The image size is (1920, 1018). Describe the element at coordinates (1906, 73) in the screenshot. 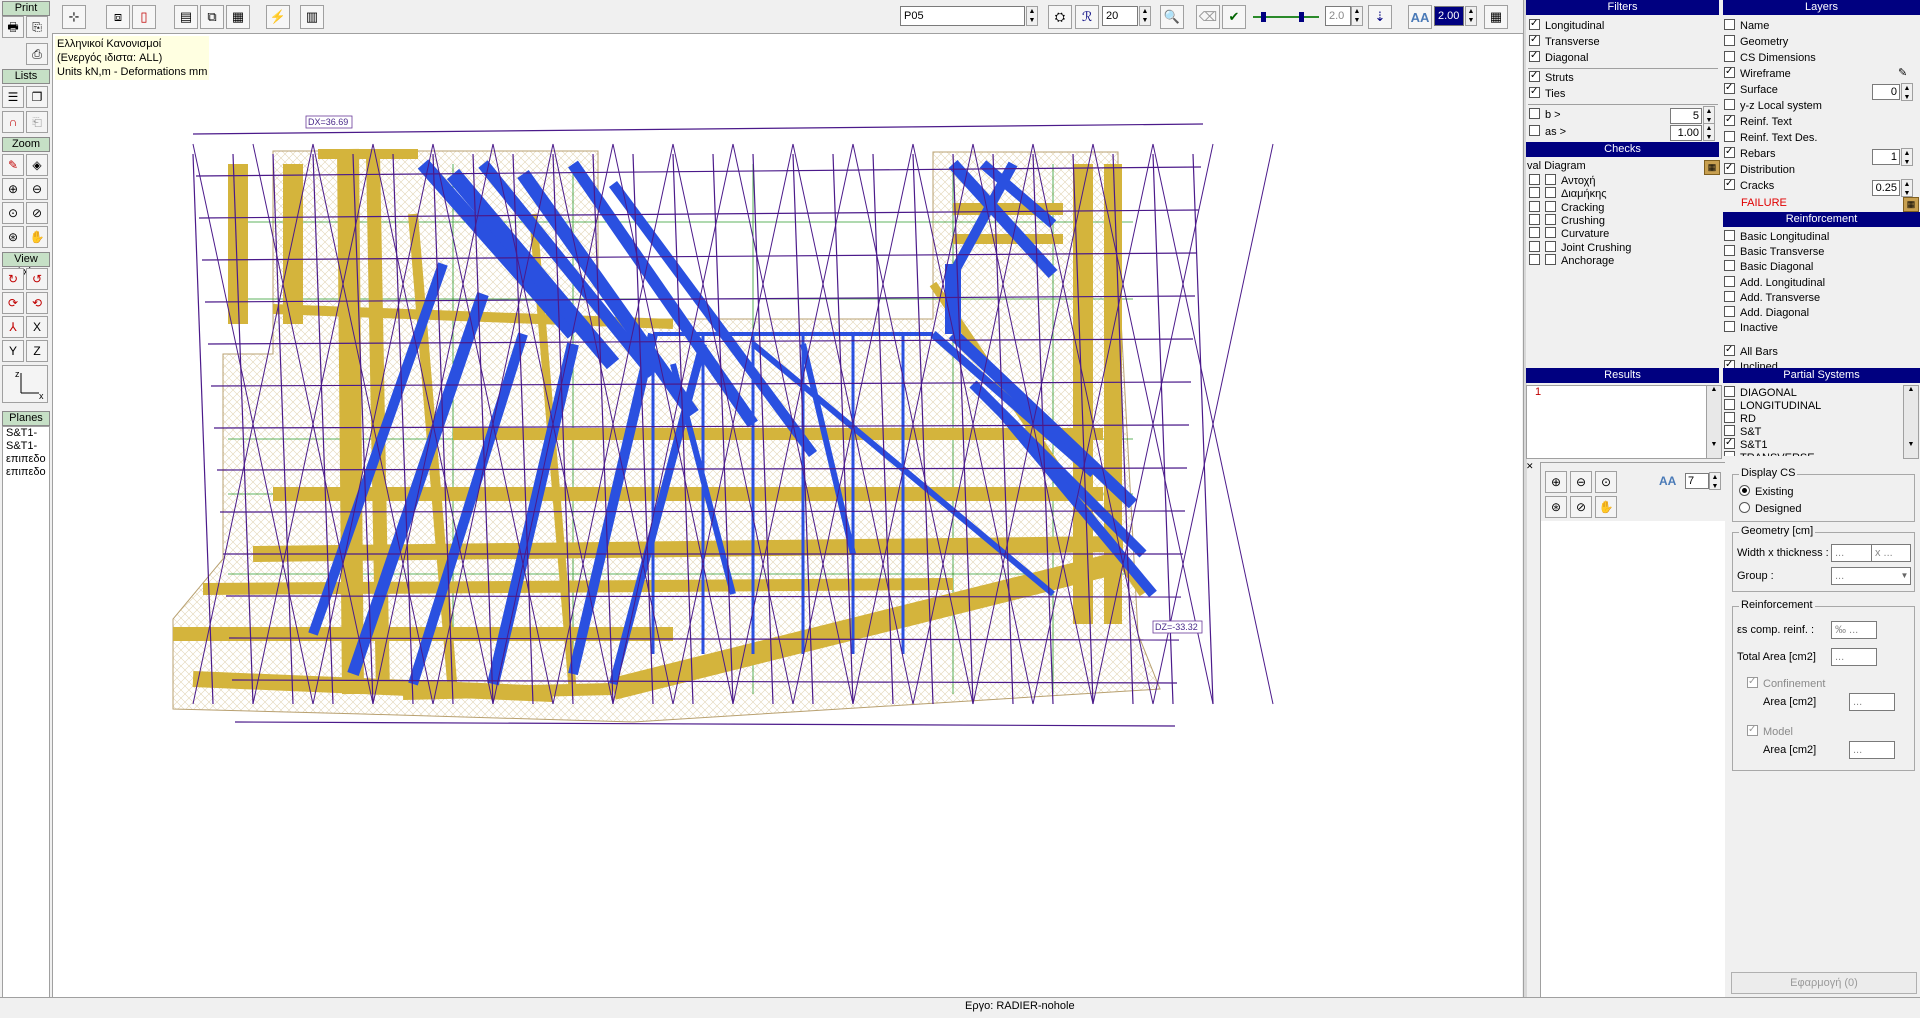

I see `wireframe-settings-icon: ✎` at that location.